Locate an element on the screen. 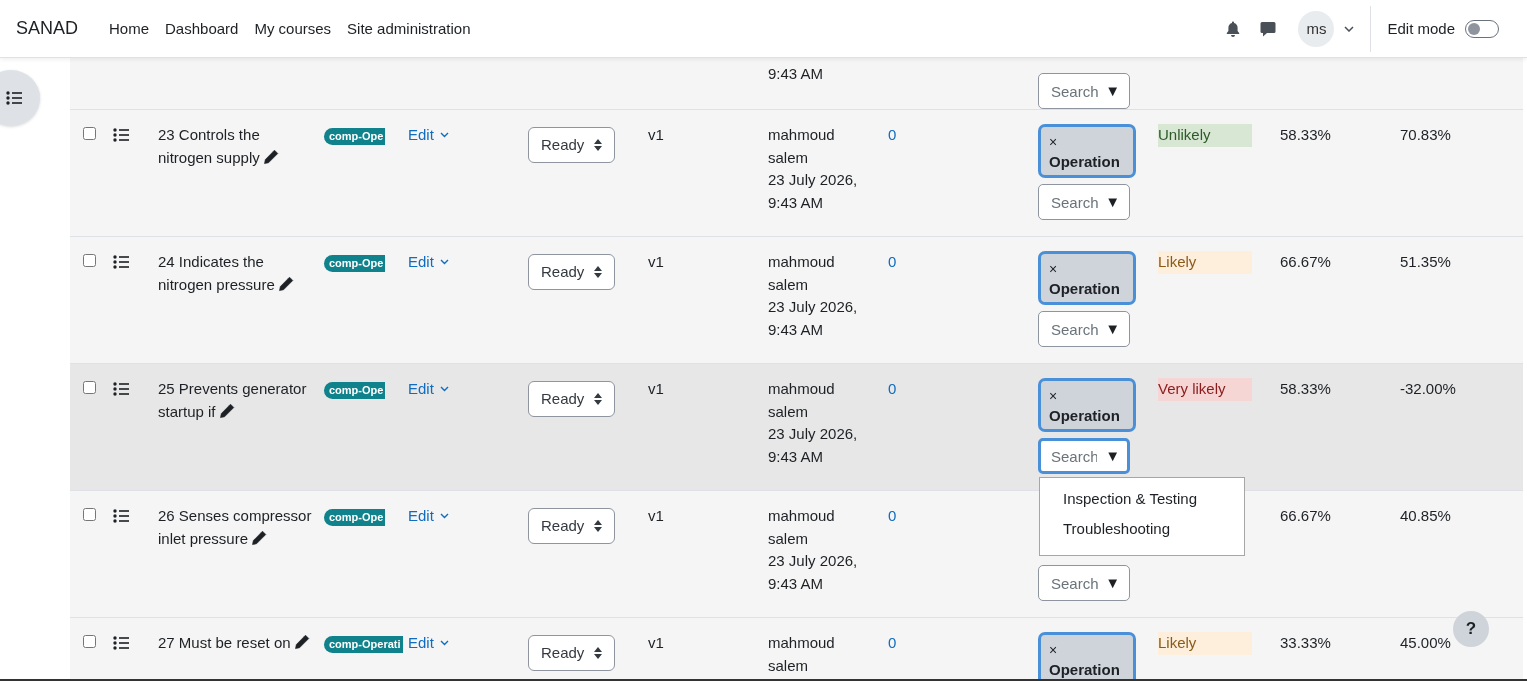  category-tag: comp-Operati is located at coordinates (363, 644).